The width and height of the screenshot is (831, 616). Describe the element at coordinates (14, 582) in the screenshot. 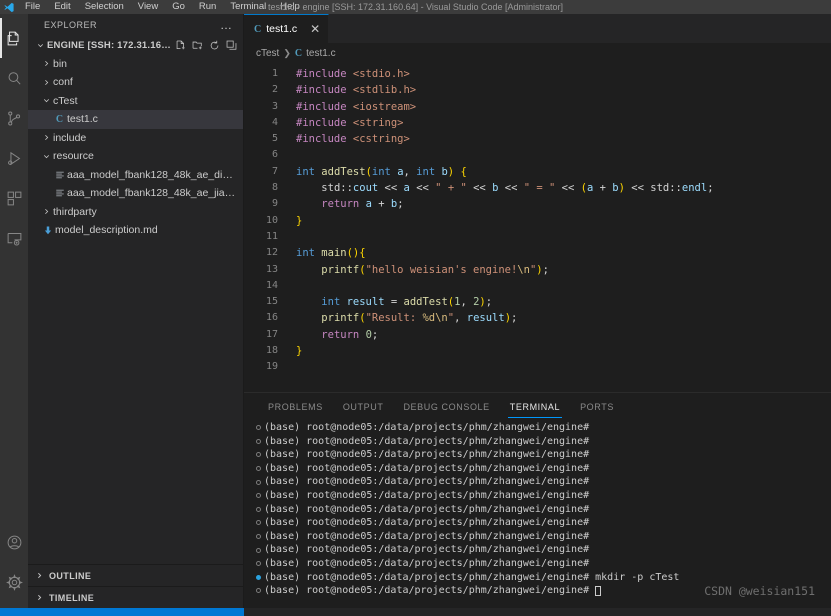

I see `gear-icon` at that location.